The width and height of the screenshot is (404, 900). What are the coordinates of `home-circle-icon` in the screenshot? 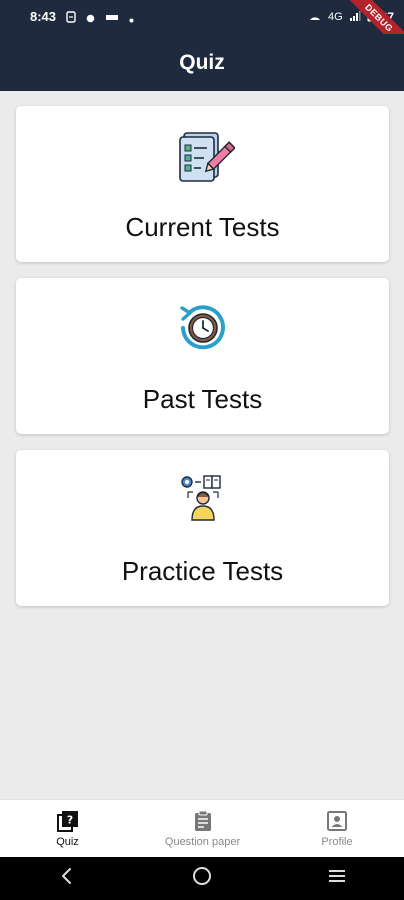 It's located at (202, 878).